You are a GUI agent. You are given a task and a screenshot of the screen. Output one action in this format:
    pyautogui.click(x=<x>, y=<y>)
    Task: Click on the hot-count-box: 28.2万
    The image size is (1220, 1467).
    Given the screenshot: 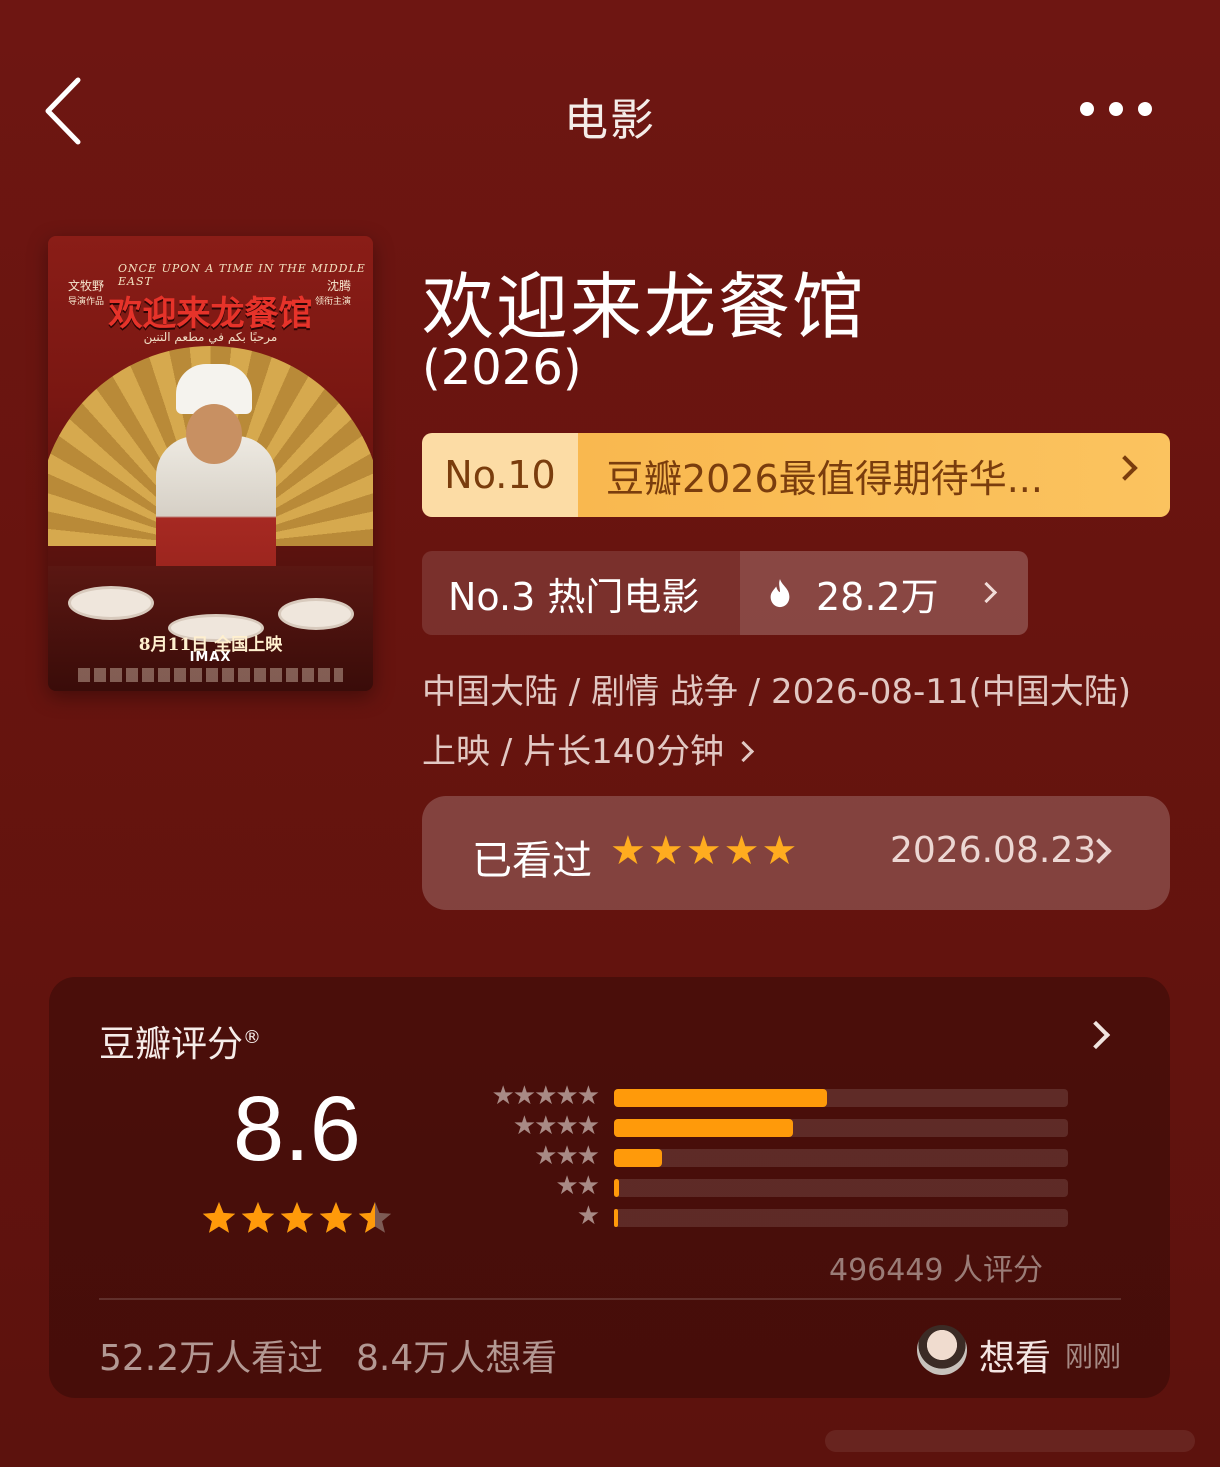 What is the action you would take?
    pyautogui.click(x=884, y=593)
    